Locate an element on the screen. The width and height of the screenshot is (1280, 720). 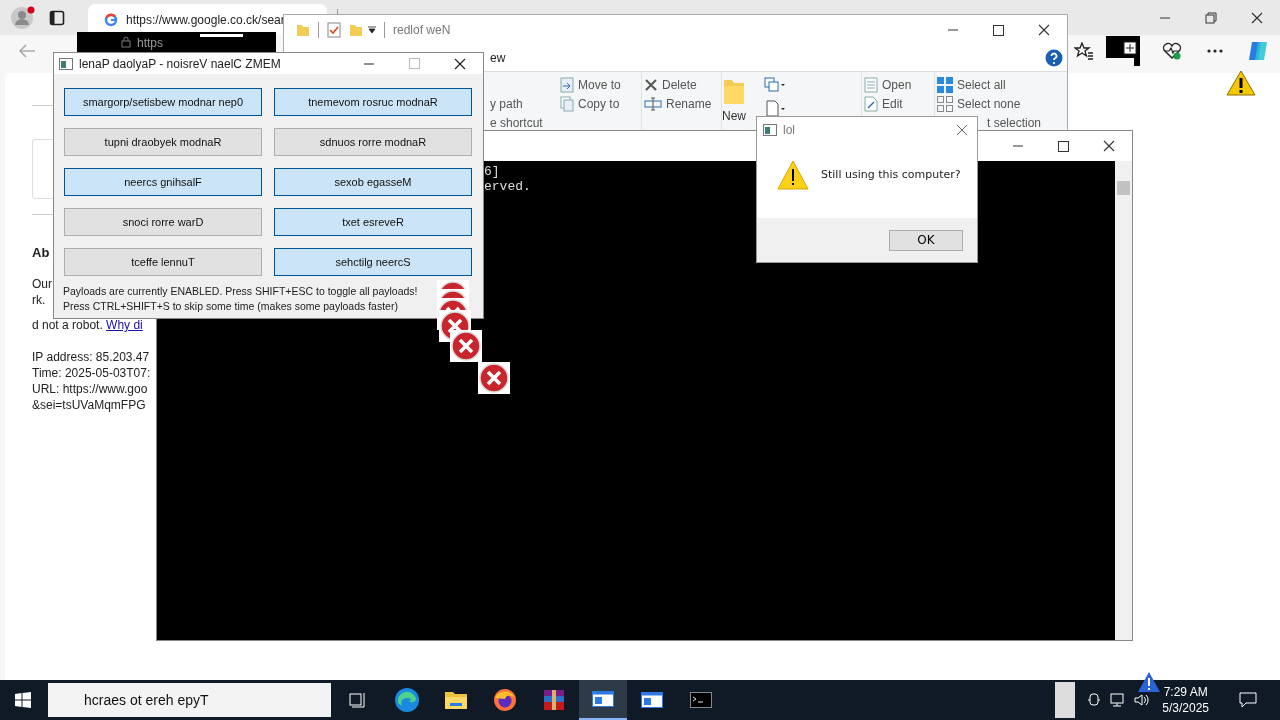
taskbar-app is located at coordinates (603, 700).